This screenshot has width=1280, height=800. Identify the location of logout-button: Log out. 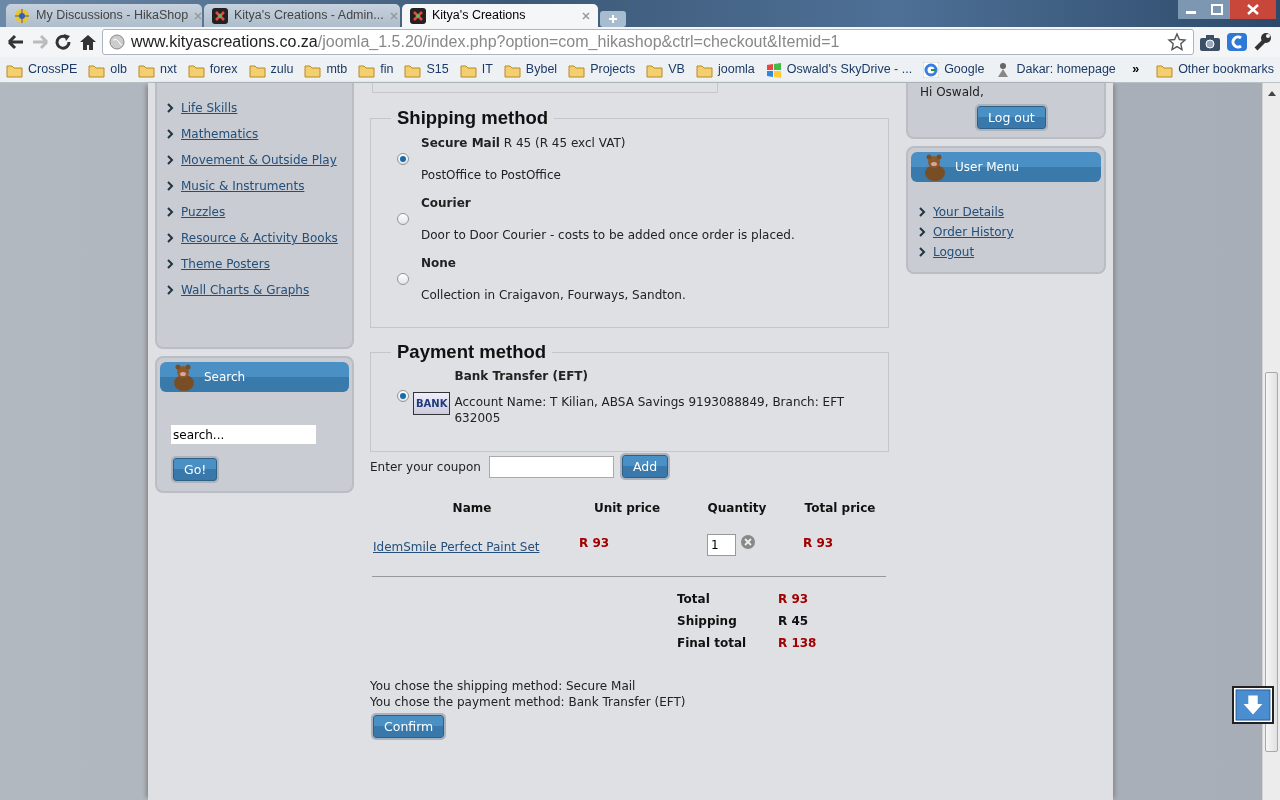
(1011, 117).